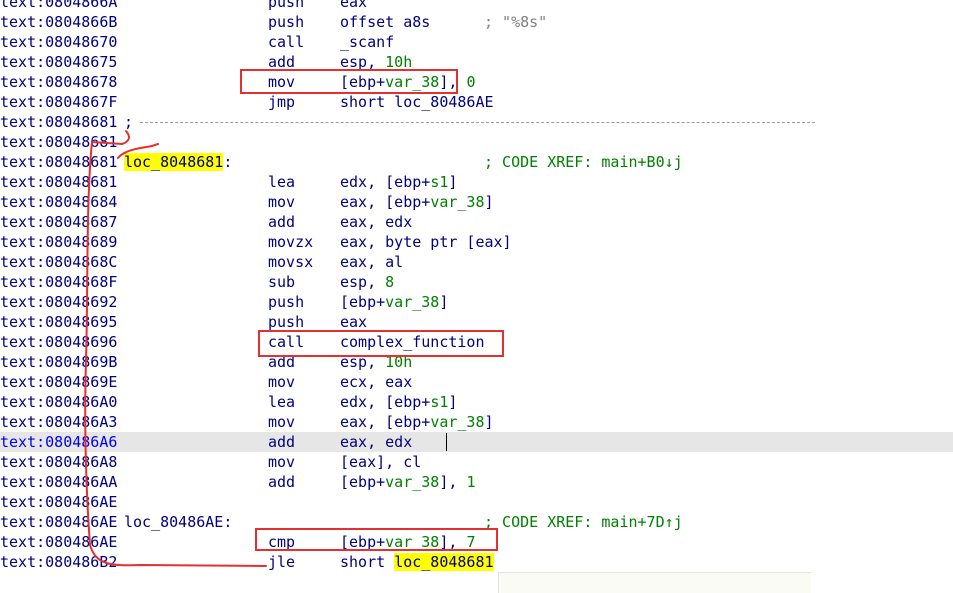 The height and width of the screenshot is (593, 953). I want to click on listing-row: text:08048696 call complex_function, so click(476, 342).